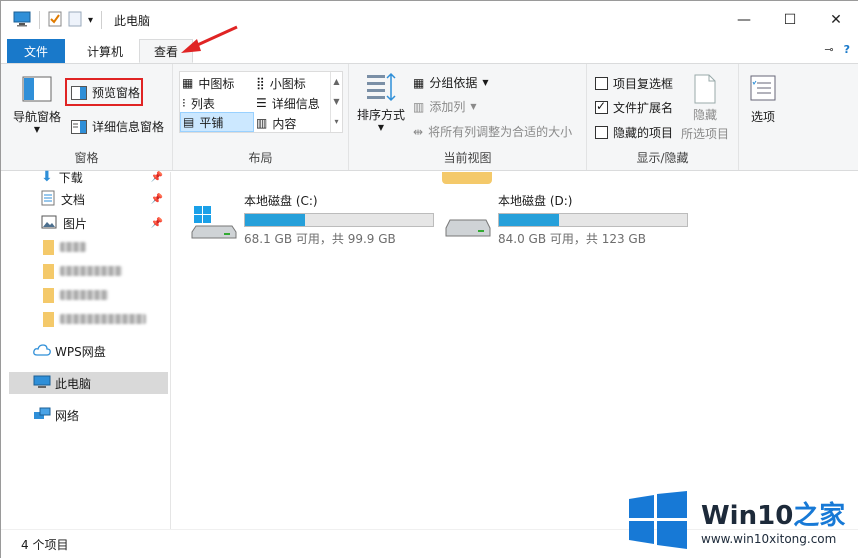 This screenshot has width=858, height=558. Describe the element at coordinates (762, 117) in the screenshot. I see `options-label: 选项` at that location.